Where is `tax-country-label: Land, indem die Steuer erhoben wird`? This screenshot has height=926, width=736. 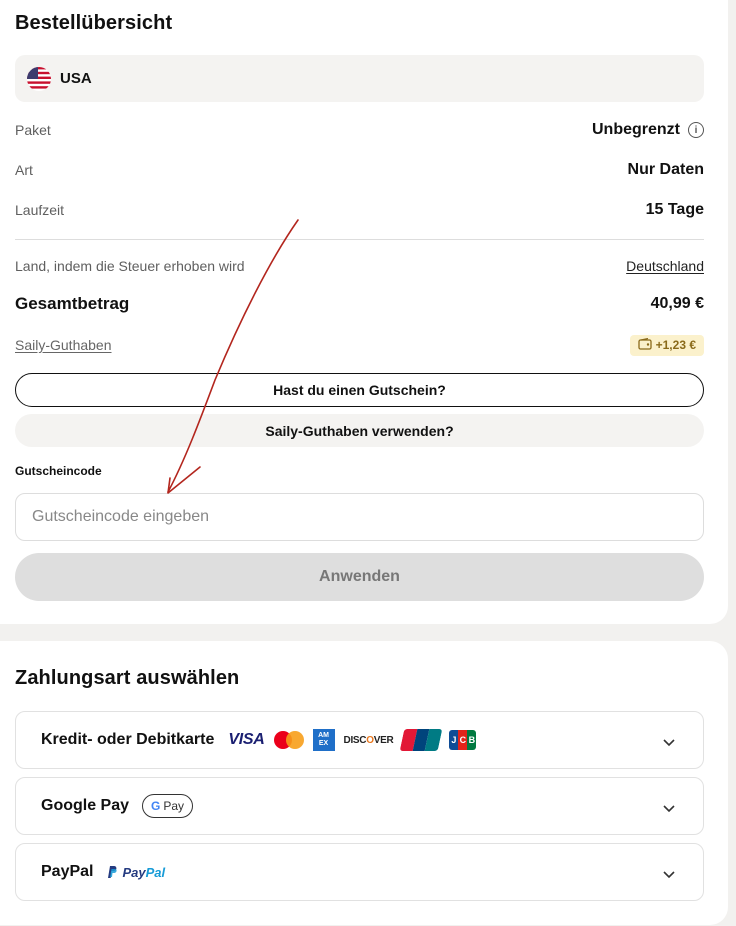
tax-country-label: Land, indem die Steuer erhoben wird is located at coordinates (130, 266).